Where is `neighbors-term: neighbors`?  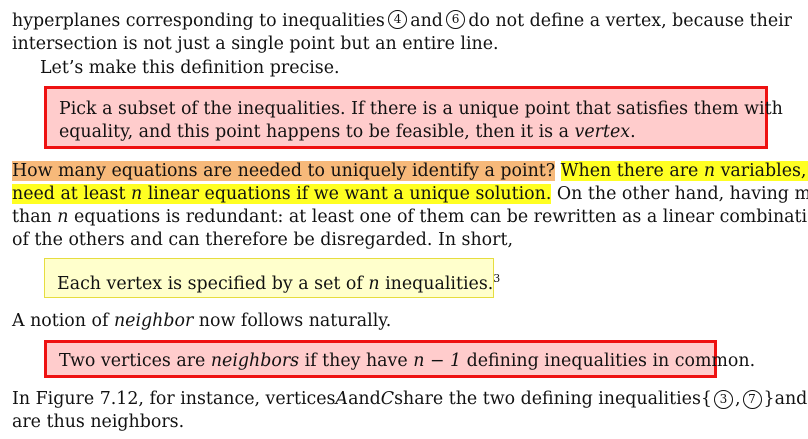
neighbors-term: neighbors is located at coordinates (255, 361).